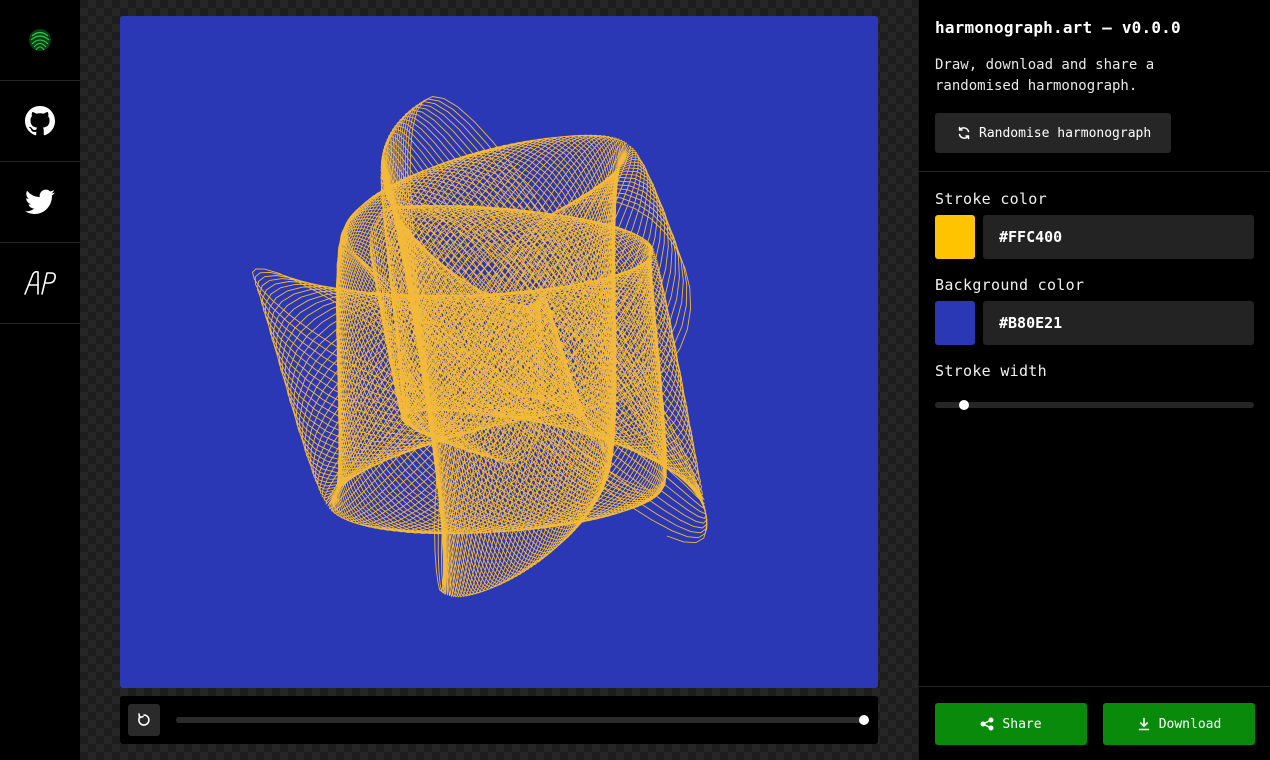 This screenshot has width=1270, height=760. I want to click on stroke-color-swatch, so click(955, 237).